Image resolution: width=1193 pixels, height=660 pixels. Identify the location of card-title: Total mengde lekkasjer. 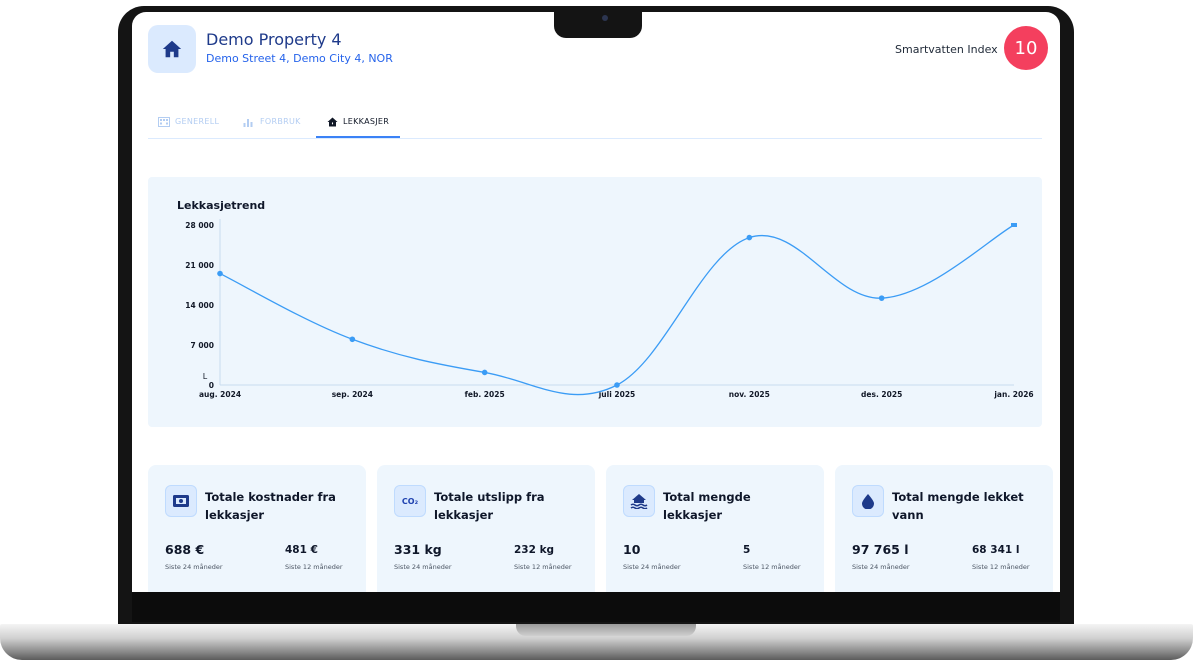
(707, 506).